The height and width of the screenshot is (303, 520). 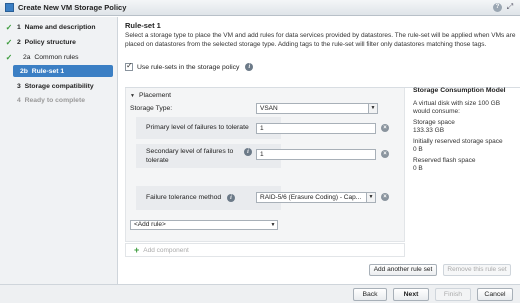 I want to click on storage-type-select: VSAN ▼, so click(x=317, y=108).